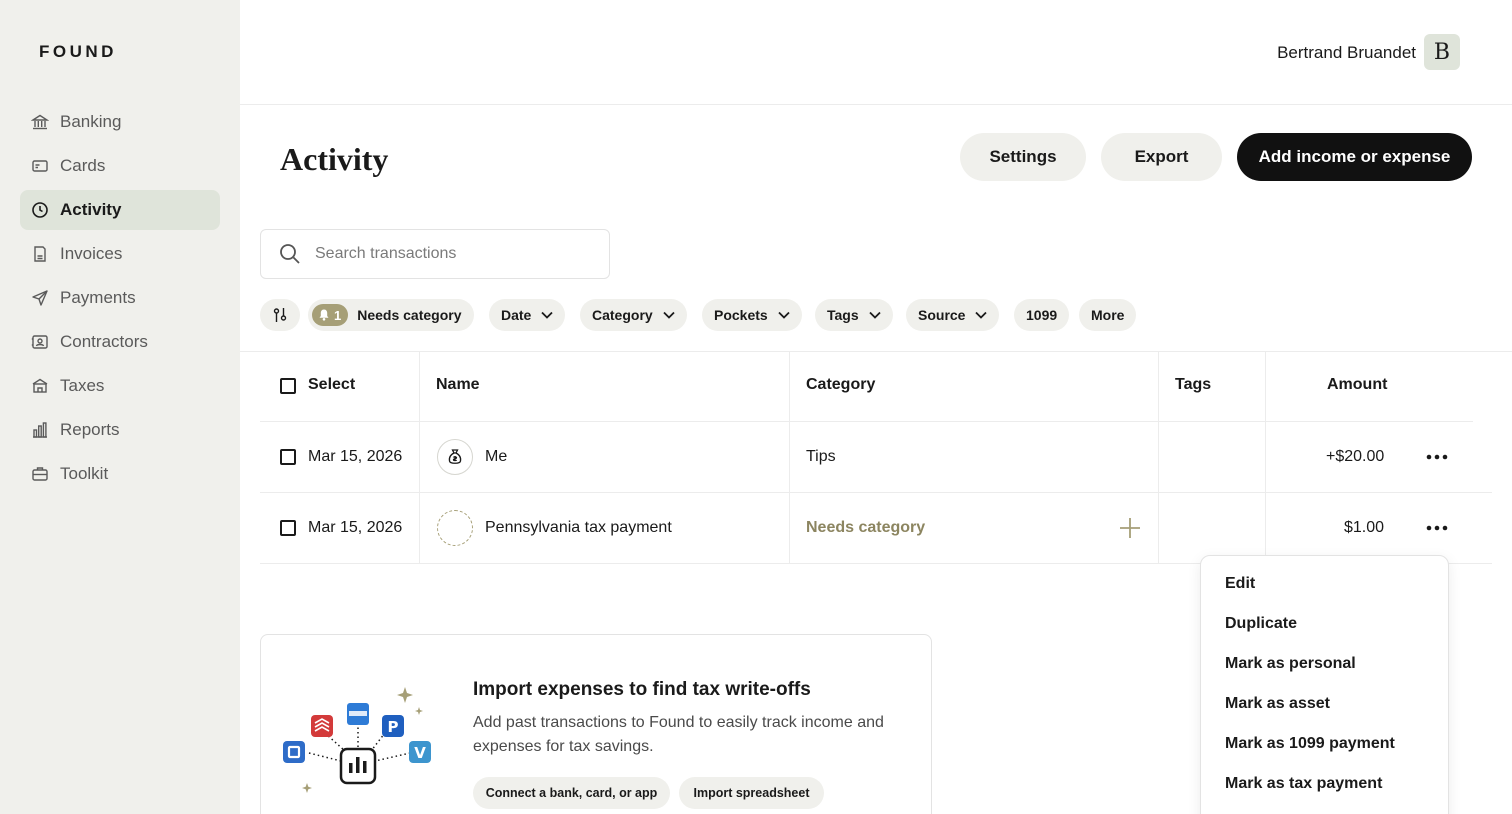 The height and width of the screenshot is (814, 1512). Describe the element at coordinates (1310, 744) in the screenshot. I see `menu-item-mark-1099: Mark as 1099 payment` at that location.